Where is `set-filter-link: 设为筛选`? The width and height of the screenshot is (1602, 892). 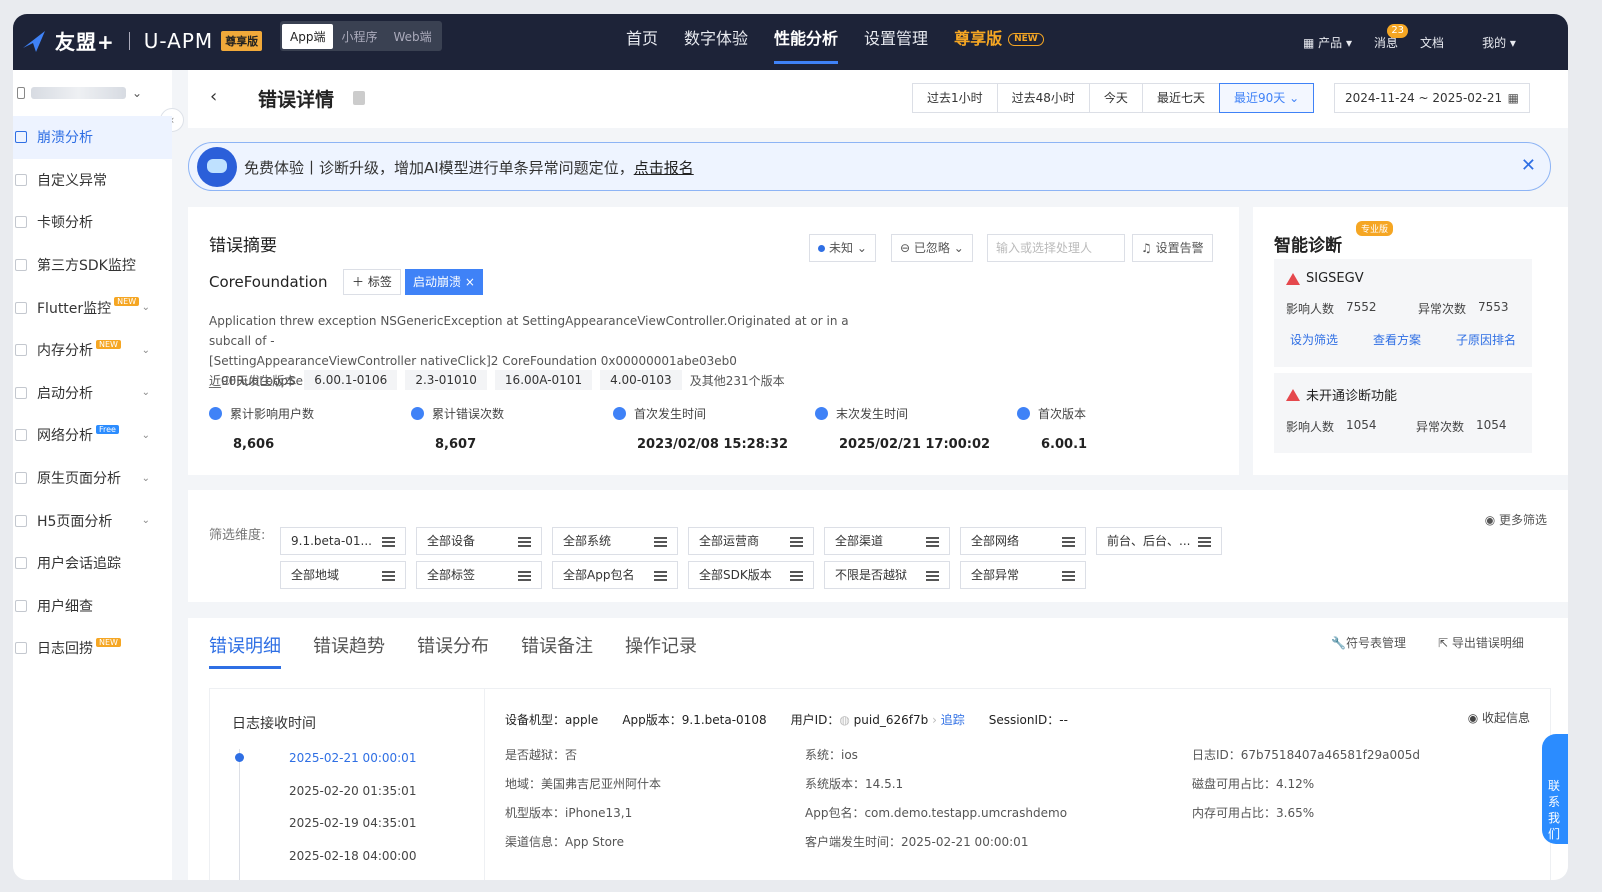 set-filter-link: 设为筛选 is located at coordinates (1314, 339).